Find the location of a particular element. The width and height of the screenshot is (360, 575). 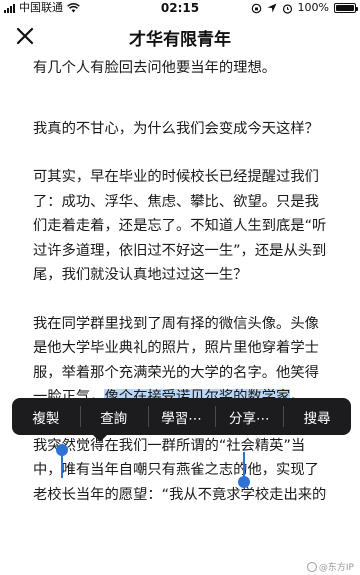

close-icon is located at coordinates (25, 36).